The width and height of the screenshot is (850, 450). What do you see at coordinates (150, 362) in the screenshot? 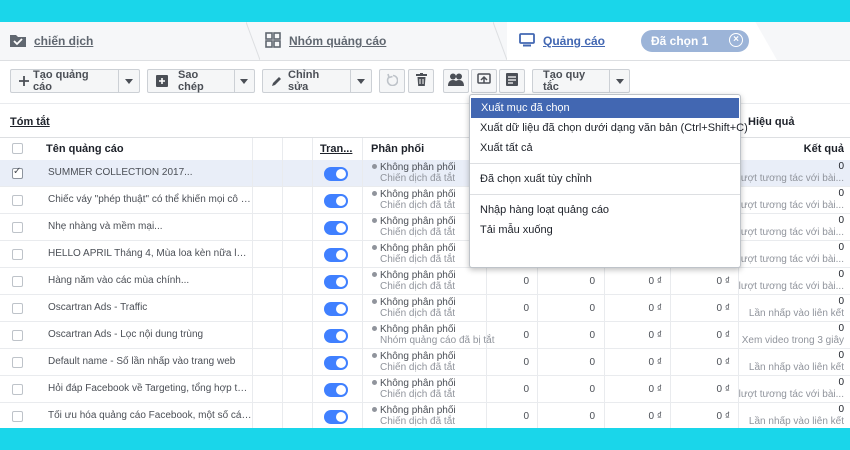
I see `ad-name: Default name - Số lần nhấp vào trang web` at bounding box center [150, 362].